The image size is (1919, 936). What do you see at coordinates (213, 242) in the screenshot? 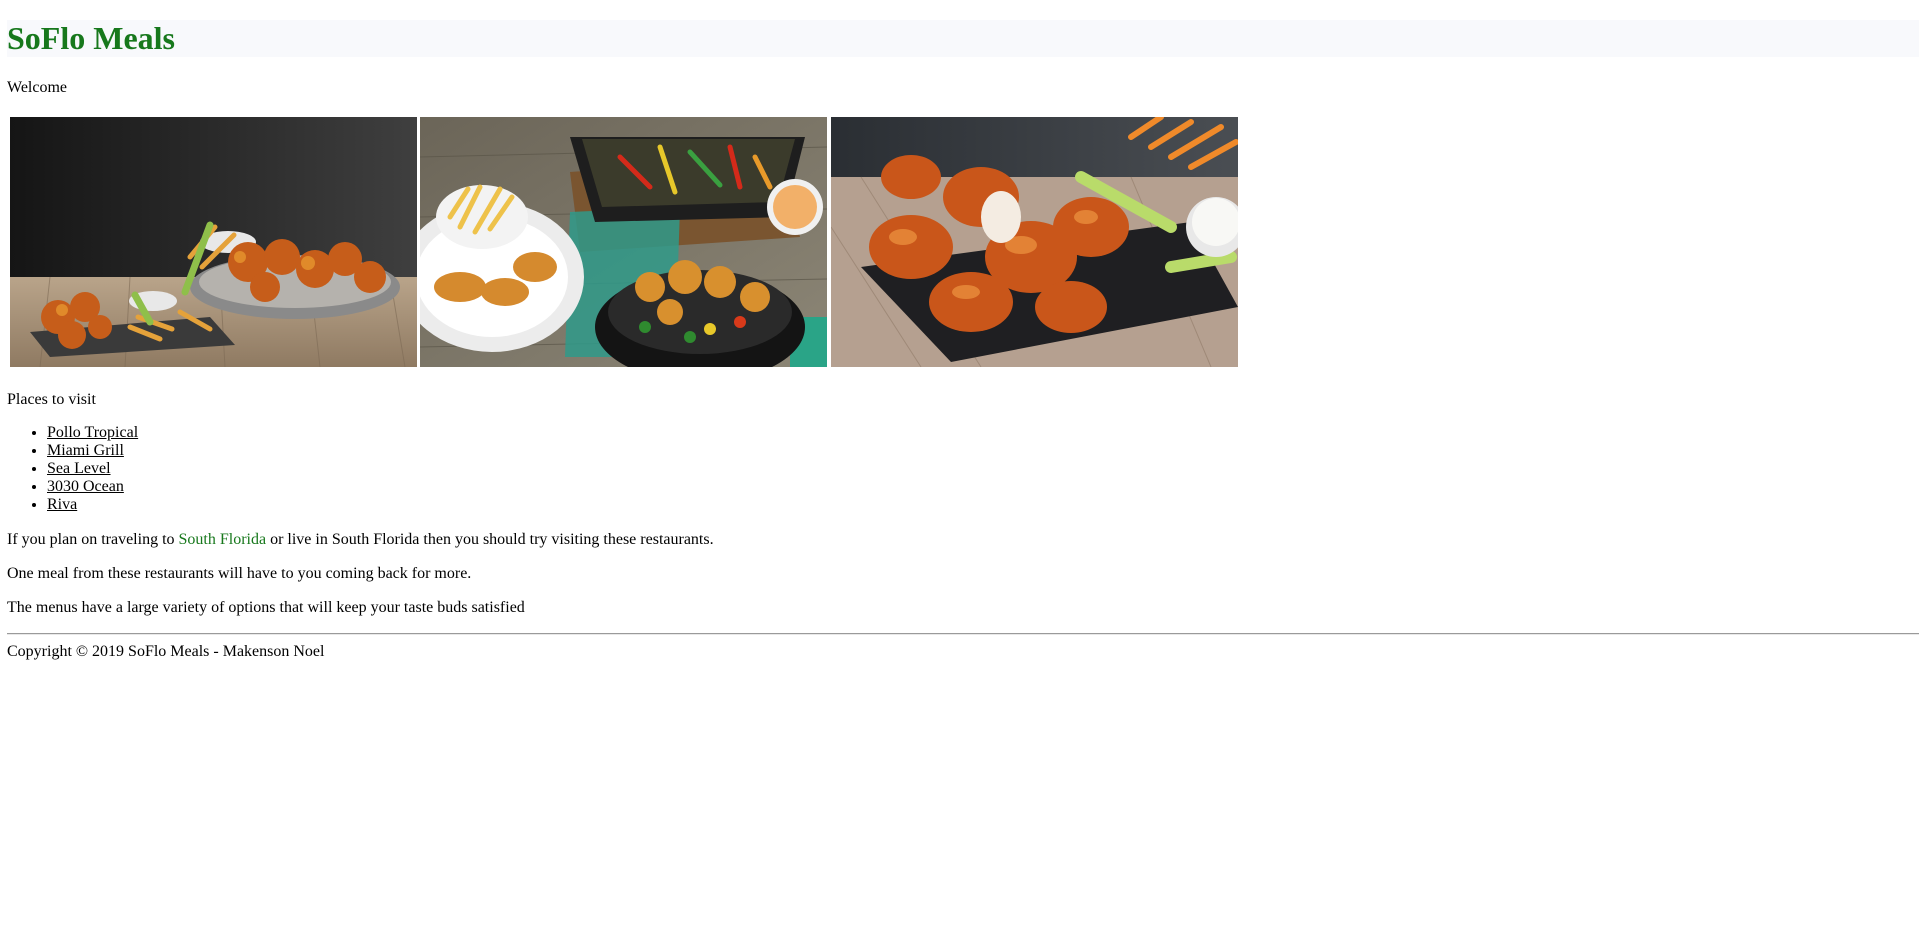
I see `wings-platter-photo` at bounding box center [213, 242].